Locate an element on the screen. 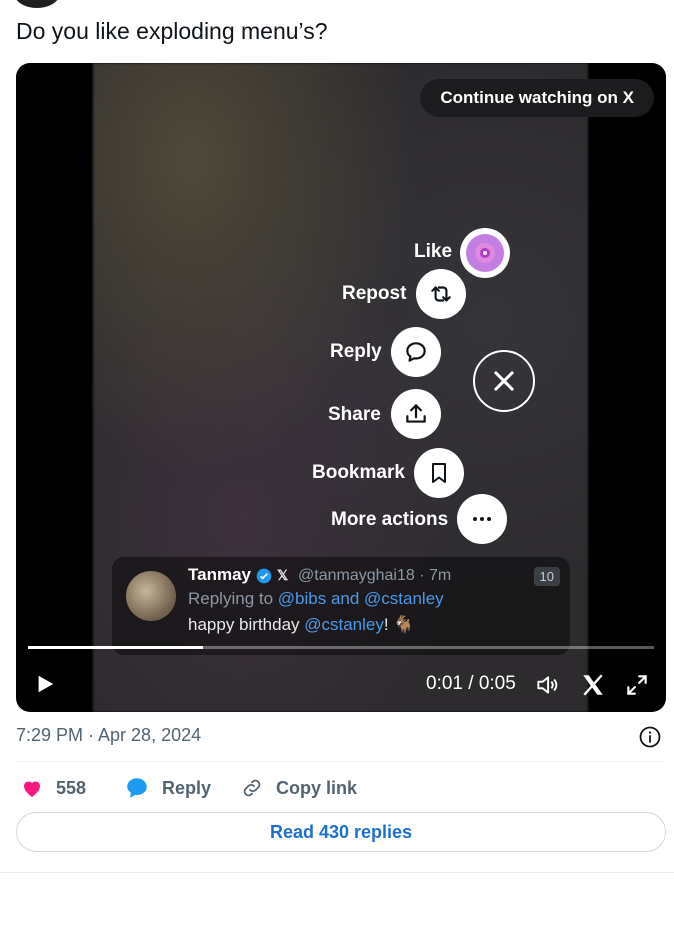  bookmark-button is located at coordinates (439, 473).